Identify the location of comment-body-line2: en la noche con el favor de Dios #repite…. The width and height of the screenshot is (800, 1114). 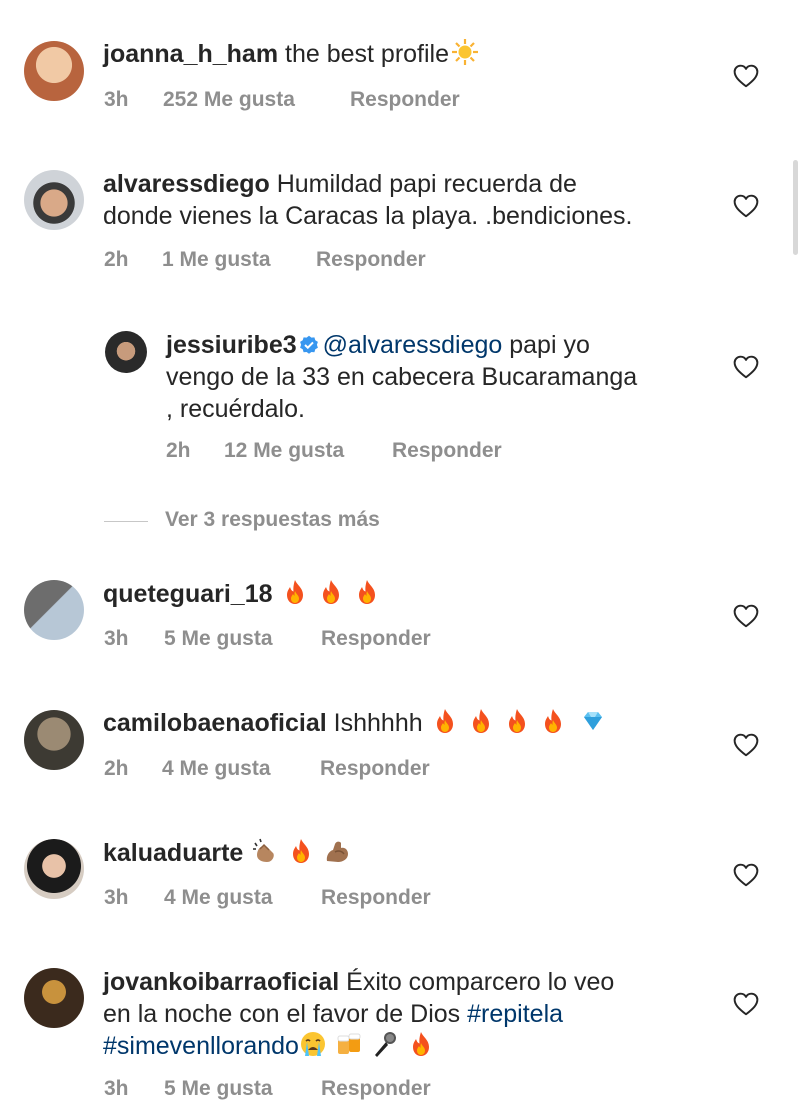
(333, 1014).